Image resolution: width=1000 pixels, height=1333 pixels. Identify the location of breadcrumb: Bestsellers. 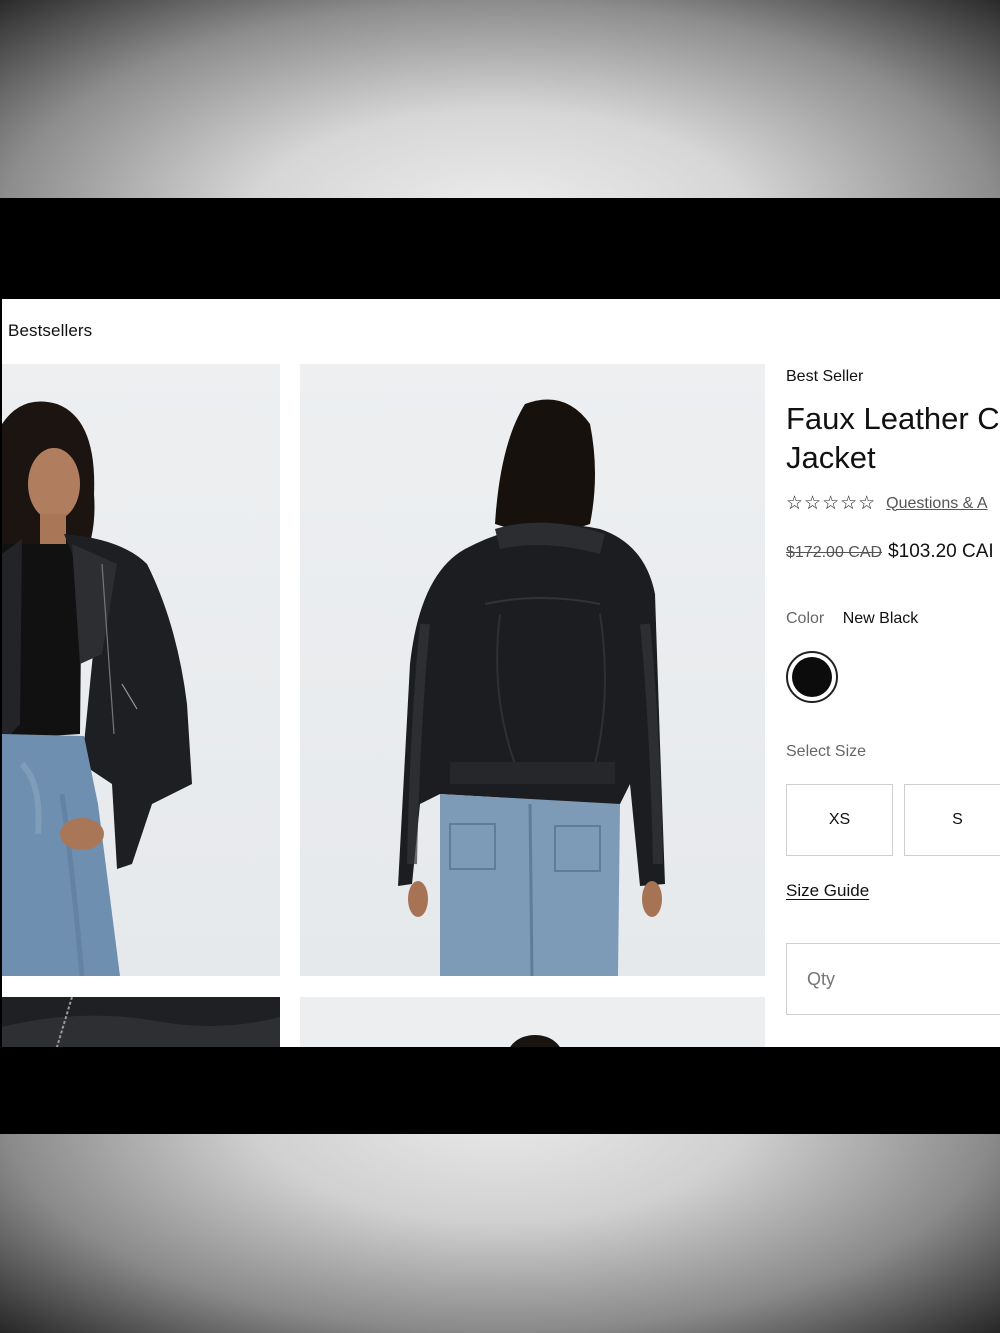
(50, 331).